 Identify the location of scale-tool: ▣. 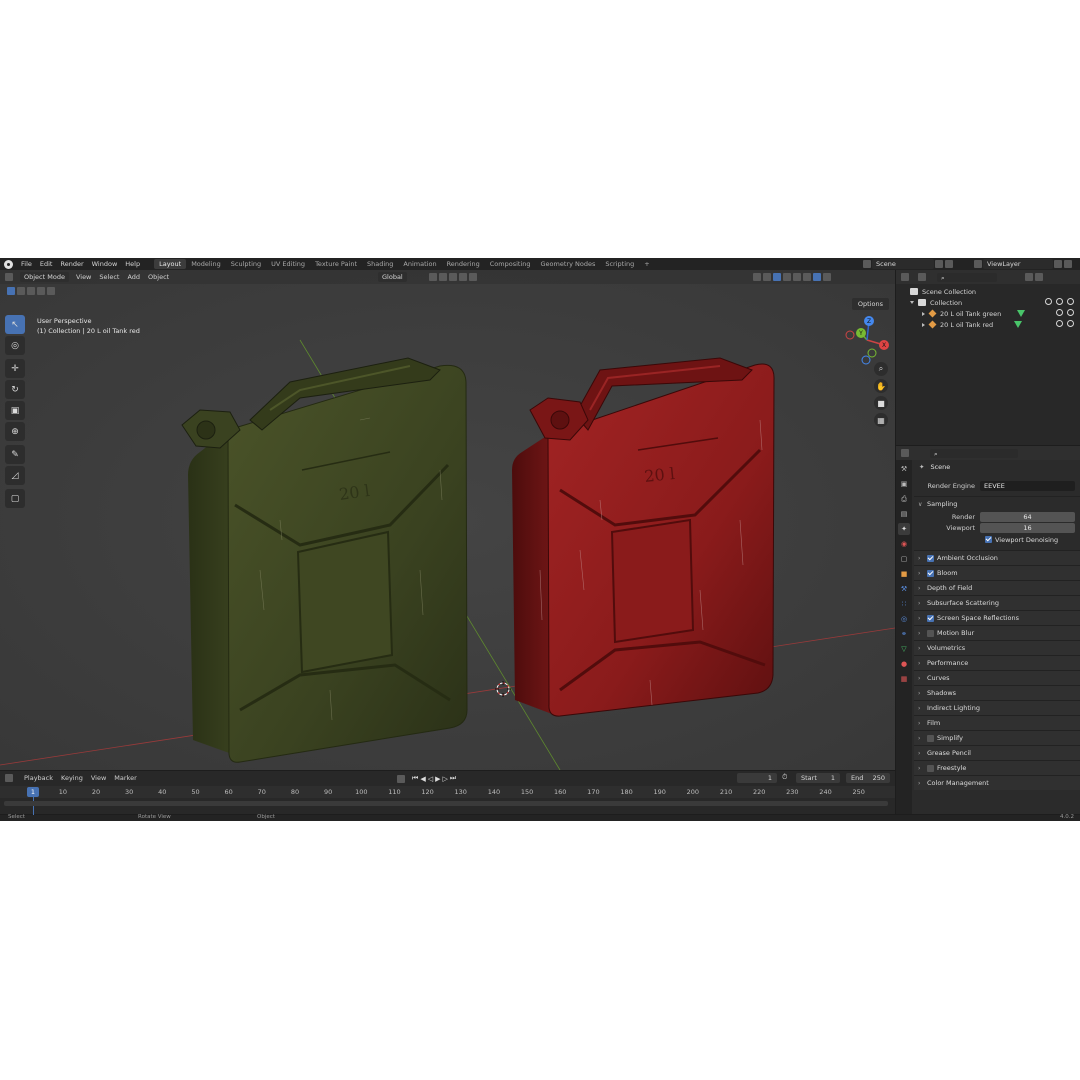
(15, 410).